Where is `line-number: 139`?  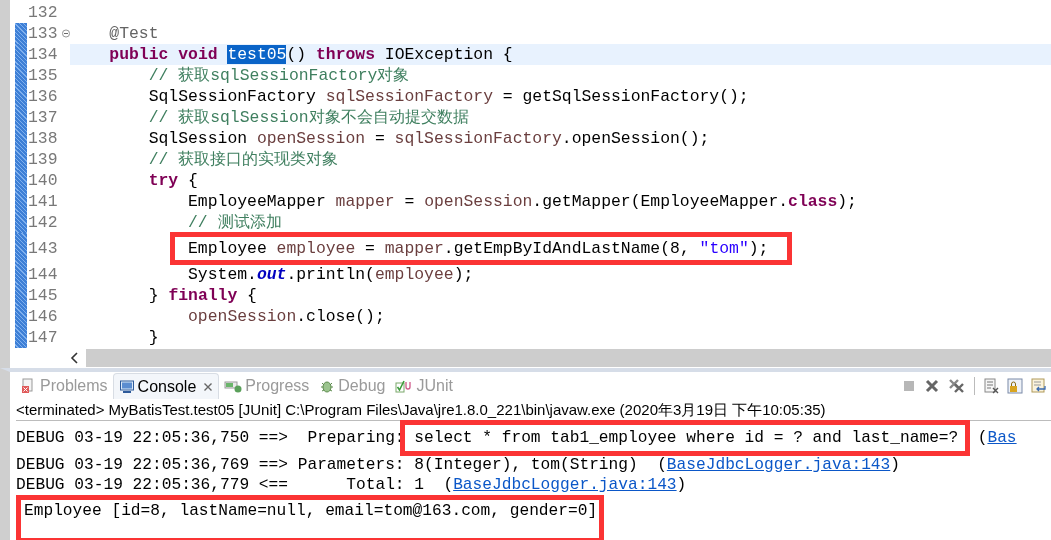 line-number: 139 is located at coordinates (43, 159).